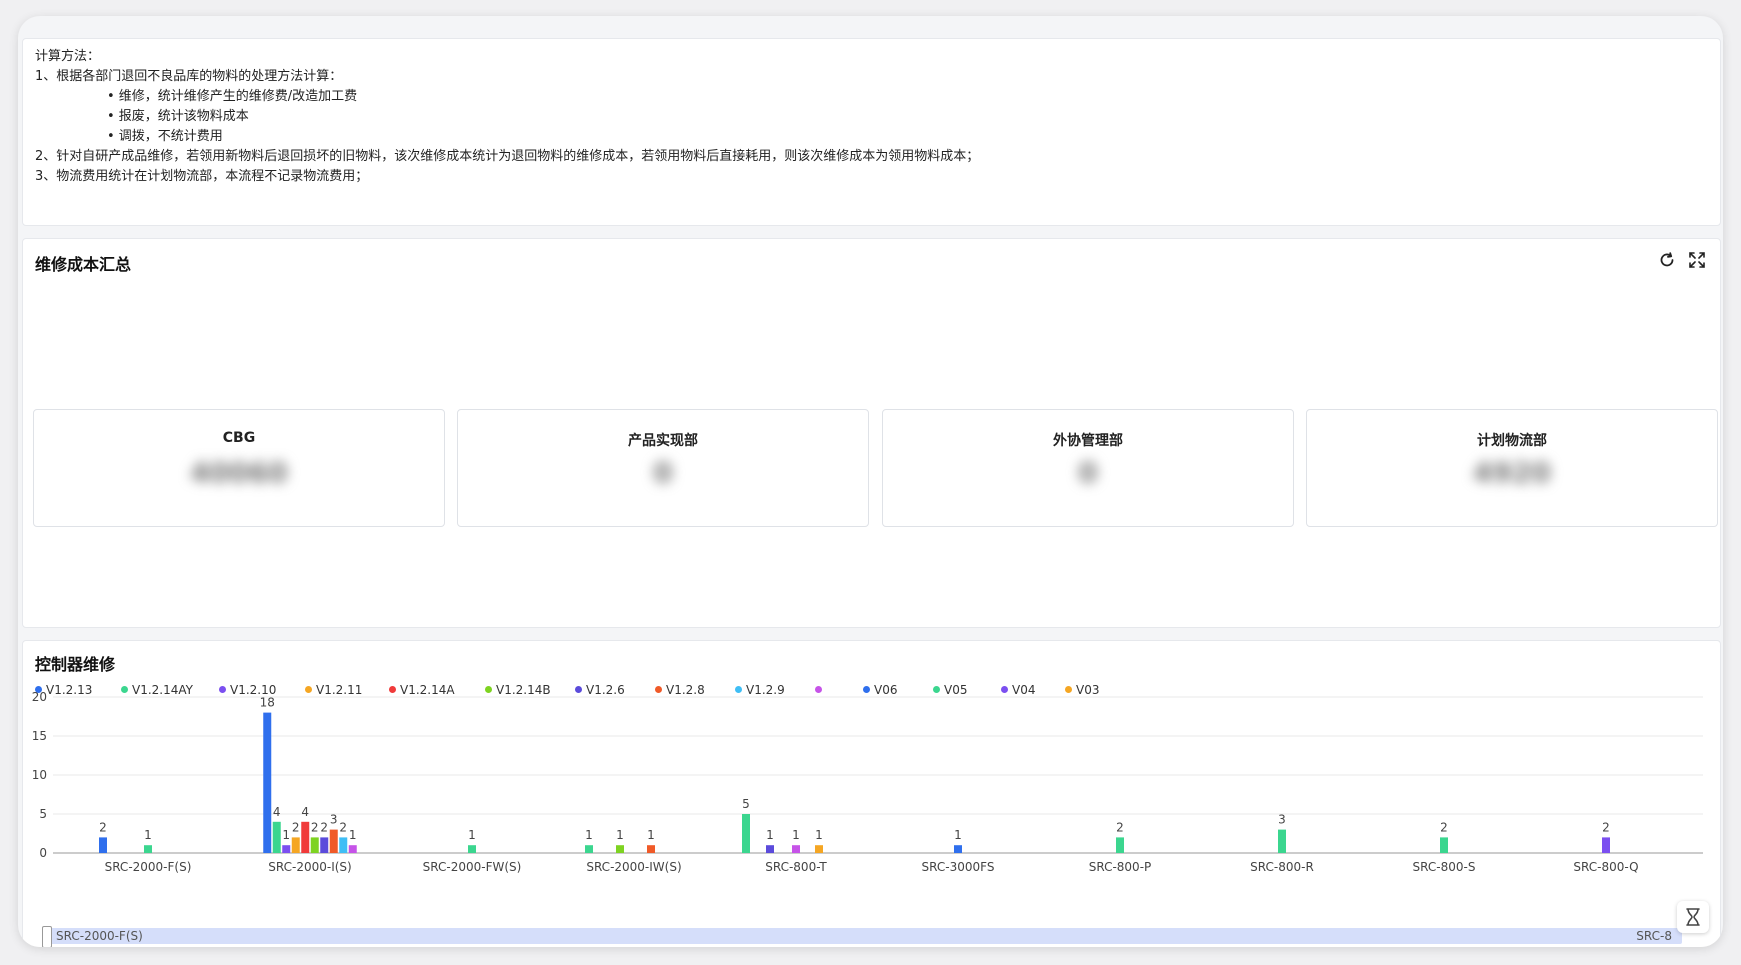 This screenshot has width=1741, height=965. I want to click on card-value: 40060, so click(239, 472).